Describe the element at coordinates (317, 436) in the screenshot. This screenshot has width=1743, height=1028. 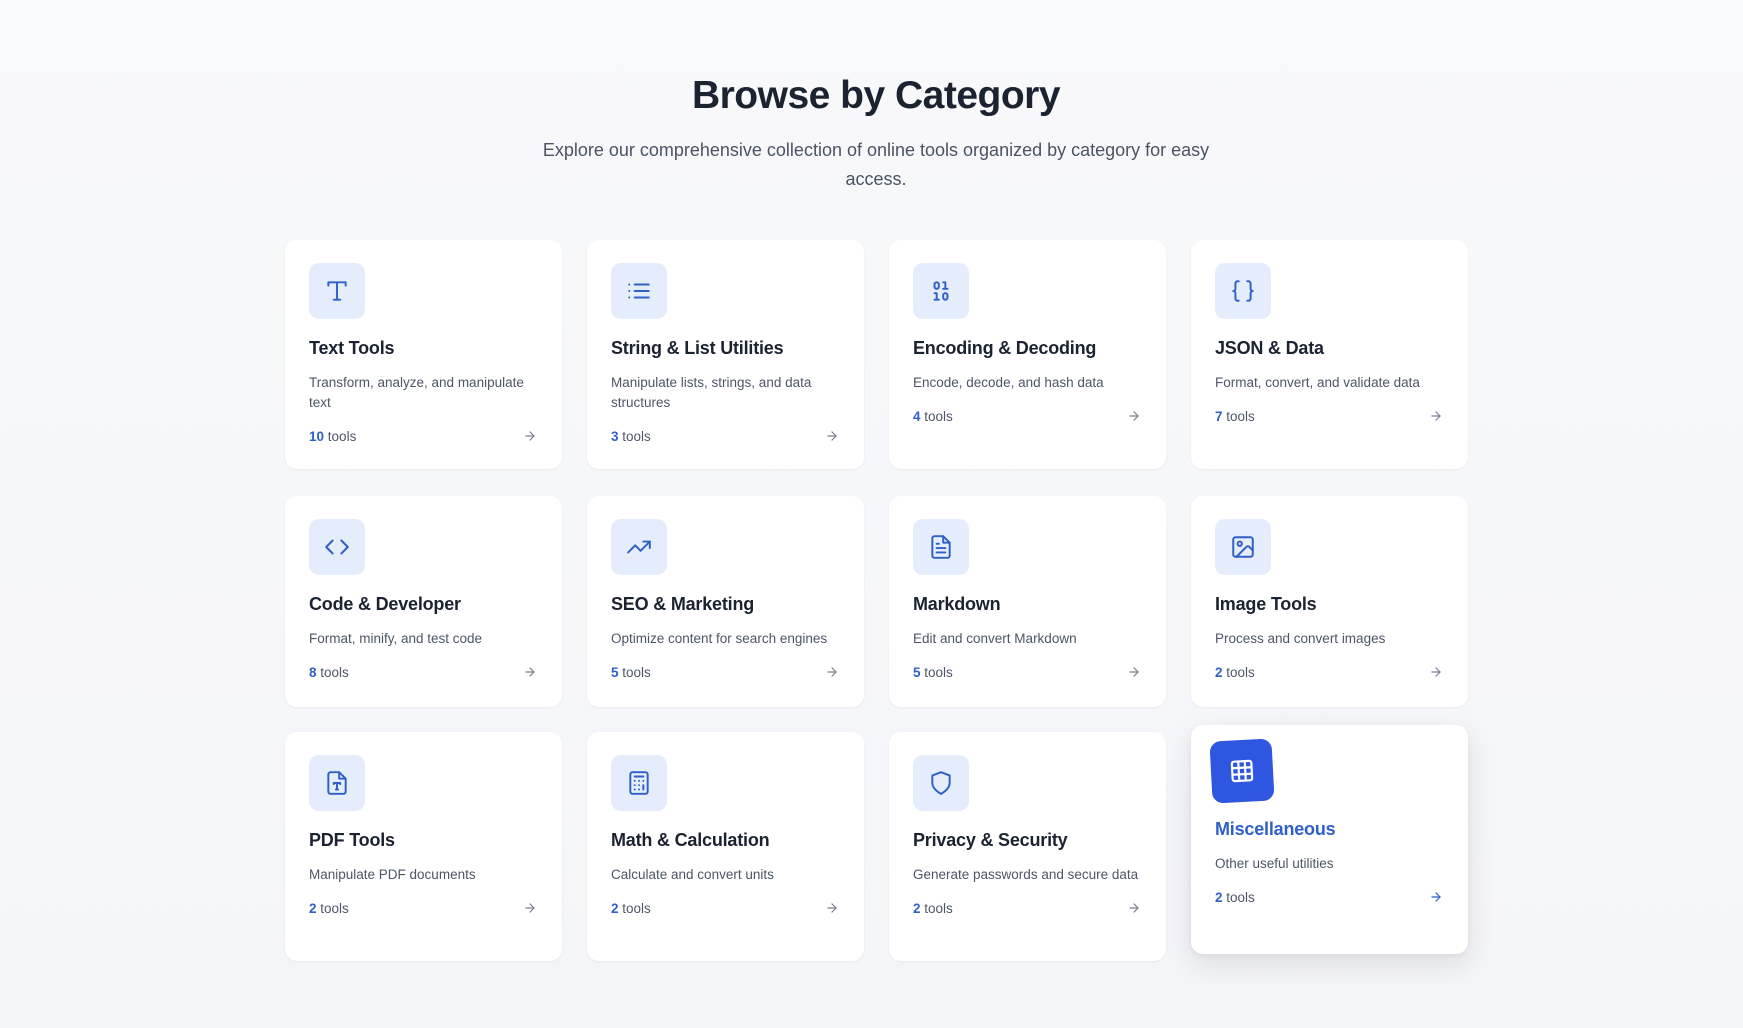
I see `tool-count-number: 10` at that location.